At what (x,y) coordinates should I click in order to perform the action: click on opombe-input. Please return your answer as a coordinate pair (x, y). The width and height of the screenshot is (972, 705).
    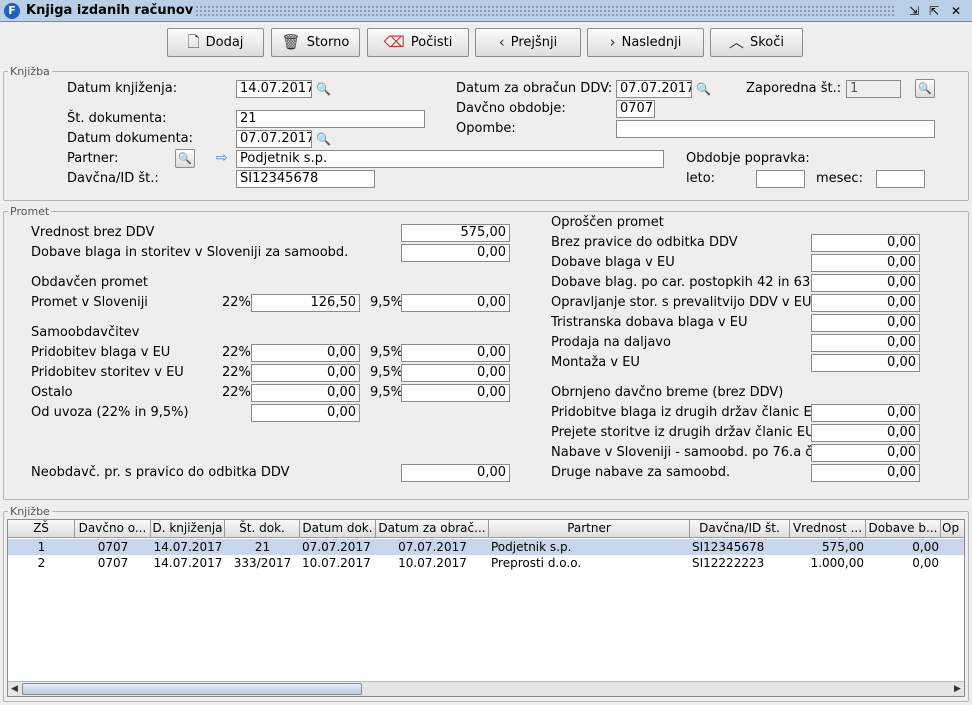
    Looking at the image, I should click on (775, 129).